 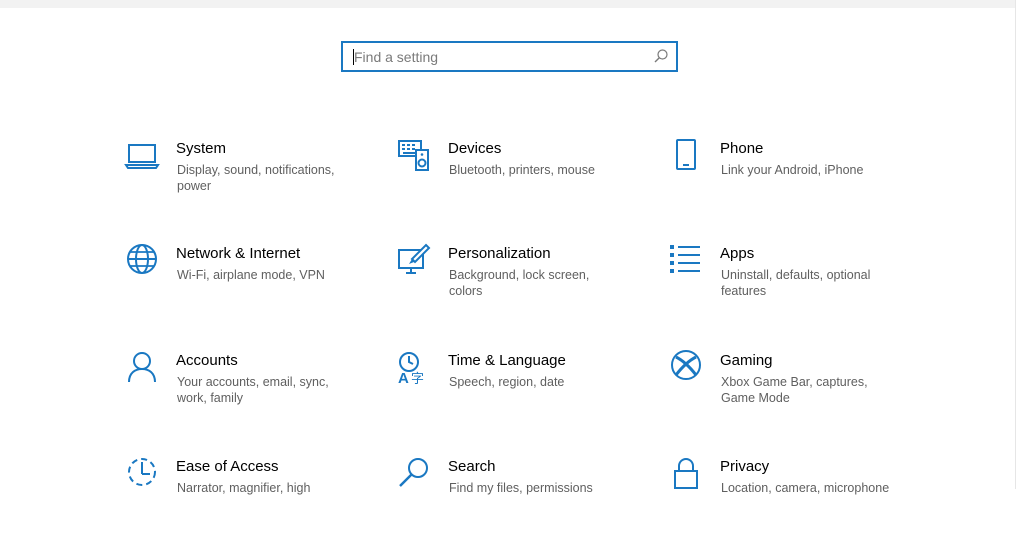 What do you see at coordinates (207, 360) in the screenshot?
I see `tile-title: Accounts` at bounding box center [207, 360].